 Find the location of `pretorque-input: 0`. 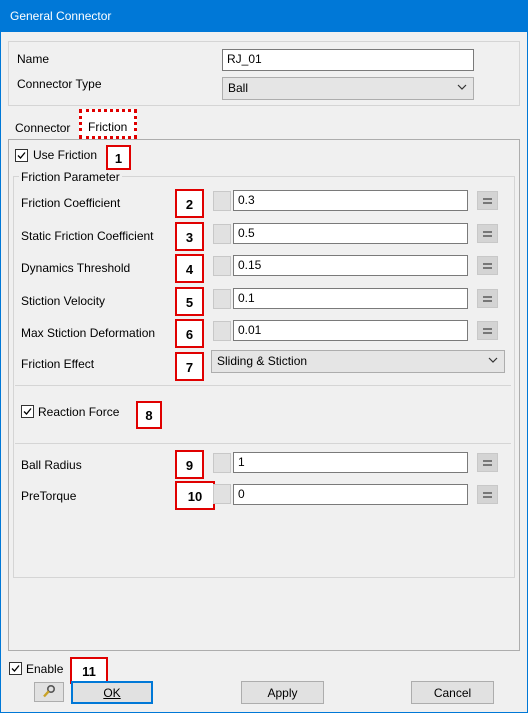

pretorque-input: 0 is located at coordinates (350, 494).